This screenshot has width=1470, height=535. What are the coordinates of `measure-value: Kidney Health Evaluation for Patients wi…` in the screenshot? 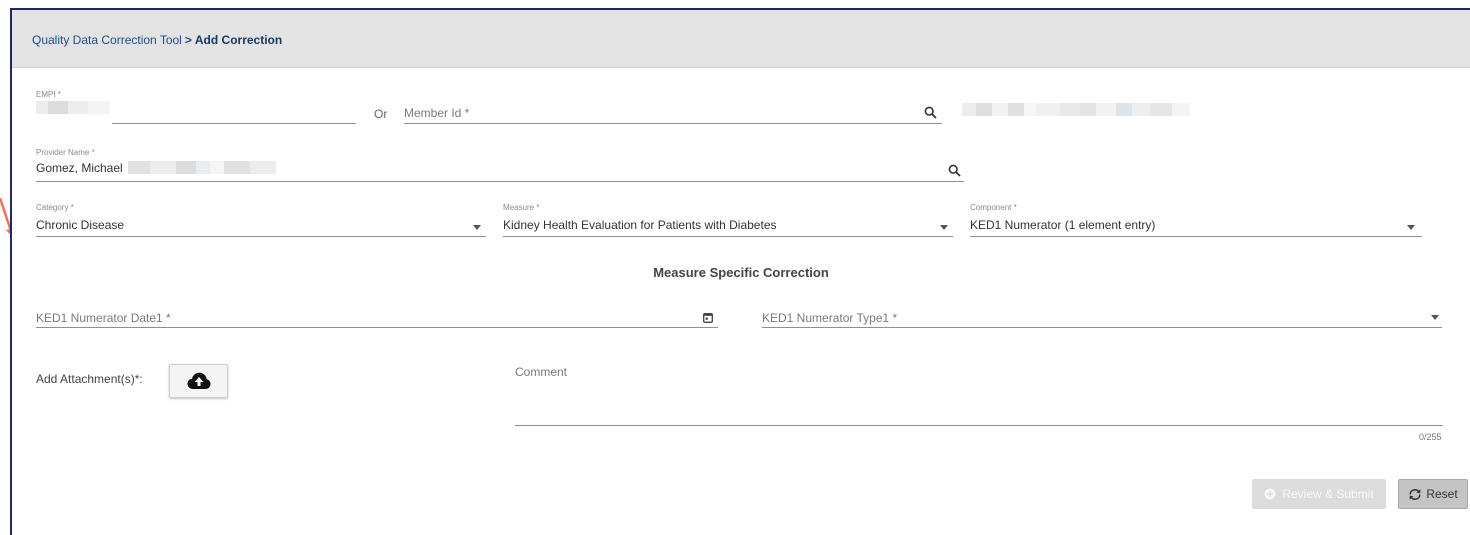 It's located at (640, 225).